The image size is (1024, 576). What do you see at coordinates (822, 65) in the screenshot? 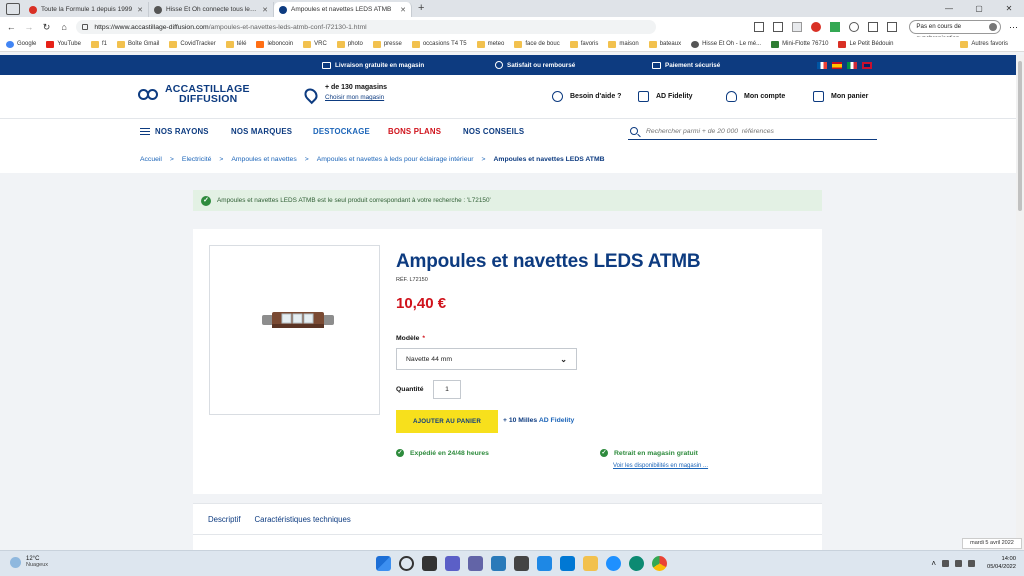
I see `flag-fr-icon` at bounding box center [822, 65].